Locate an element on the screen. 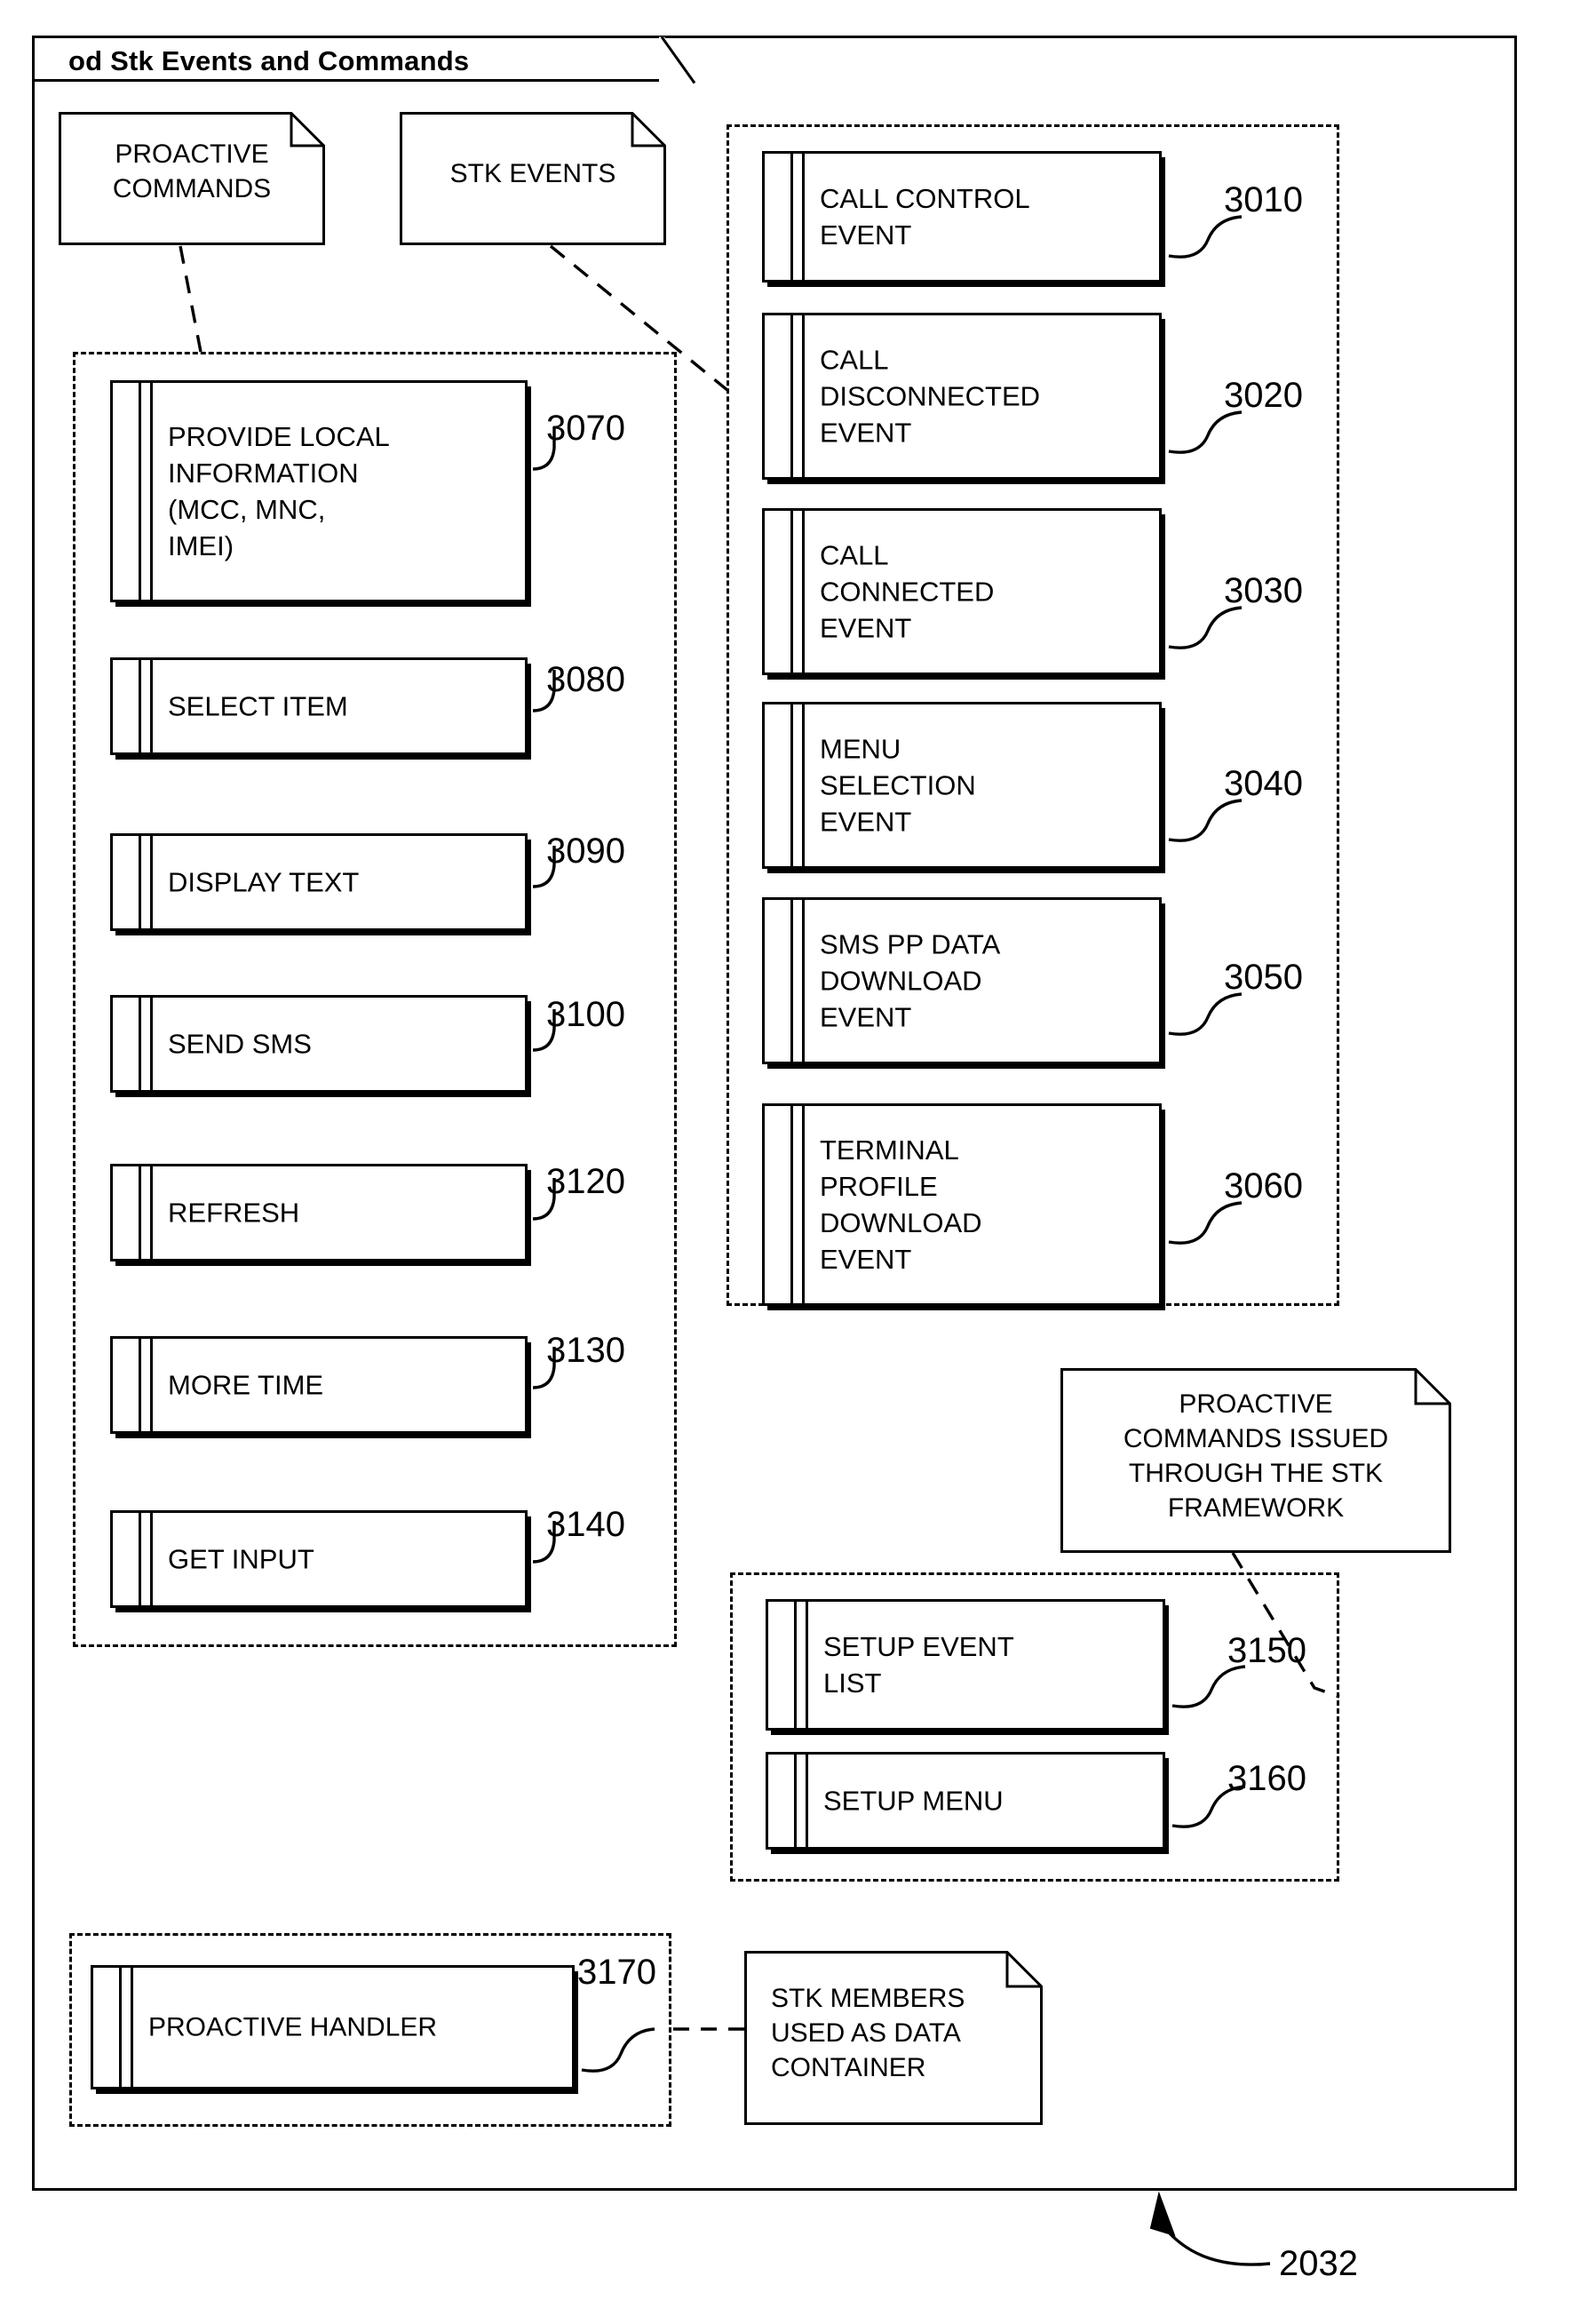 This screenshot has height=2316, width=1596. diagram-title-tab: od Stk Events and Commands is located at coordinates (364, 60).